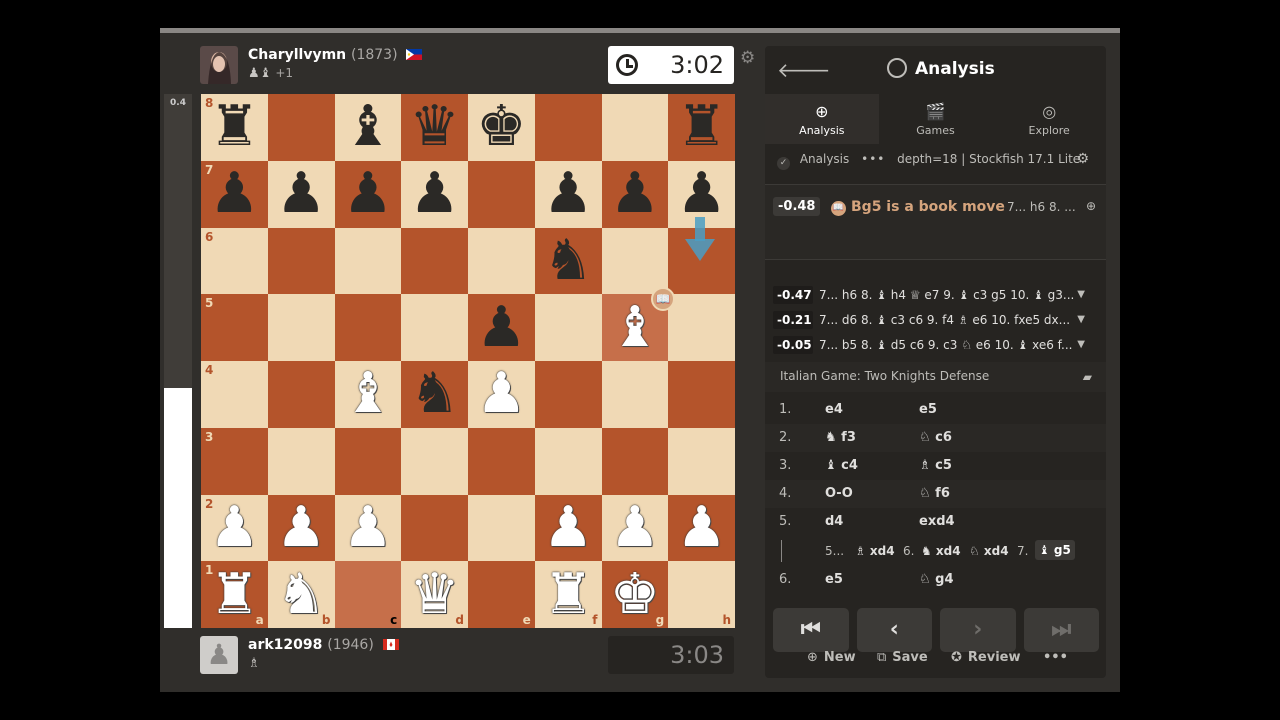 The image size is (1280, 720). I want to click on square-e4: ♟, so click(501, 394).